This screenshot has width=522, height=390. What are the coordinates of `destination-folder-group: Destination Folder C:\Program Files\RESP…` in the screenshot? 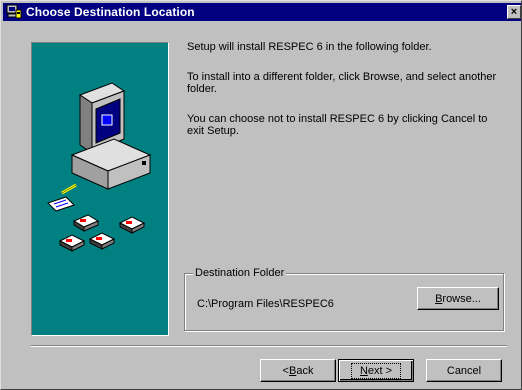 It's located at (344, 299).